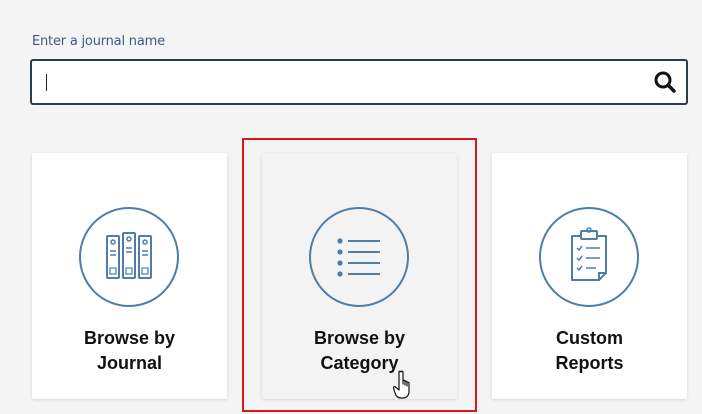 This screenshot has width=702, height=414. Describe the element at coordinates (359, 257) in the screenshot. I see `list-icon` at that location.